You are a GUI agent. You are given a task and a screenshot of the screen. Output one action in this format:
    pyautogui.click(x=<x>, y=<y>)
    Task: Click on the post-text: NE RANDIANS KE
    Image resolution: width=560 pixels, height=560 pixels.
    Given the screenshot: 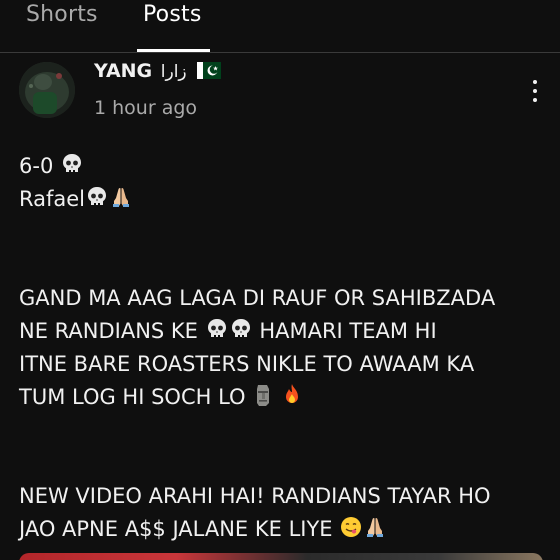 What is the action you would take?
    pyautogui.click(x=108, y=331)
    